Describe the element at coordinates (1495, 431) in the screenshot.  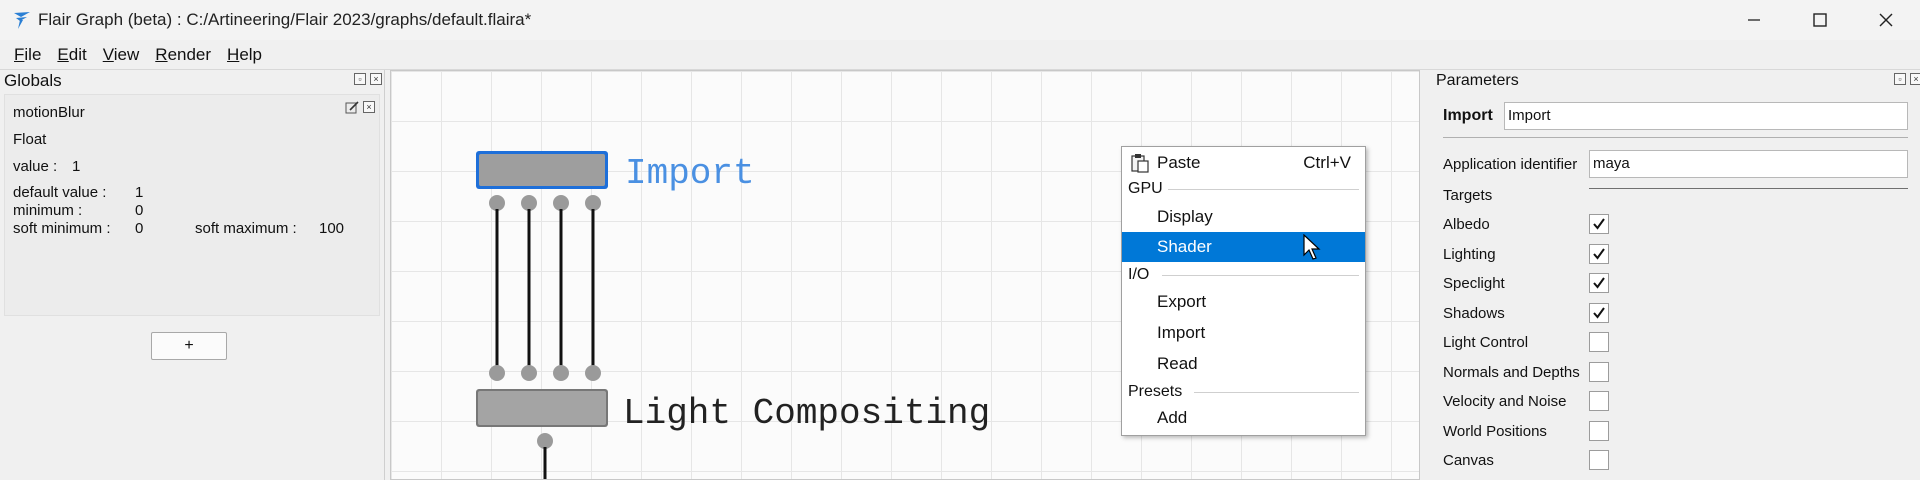
I see `target-label: World Positions` at that location.